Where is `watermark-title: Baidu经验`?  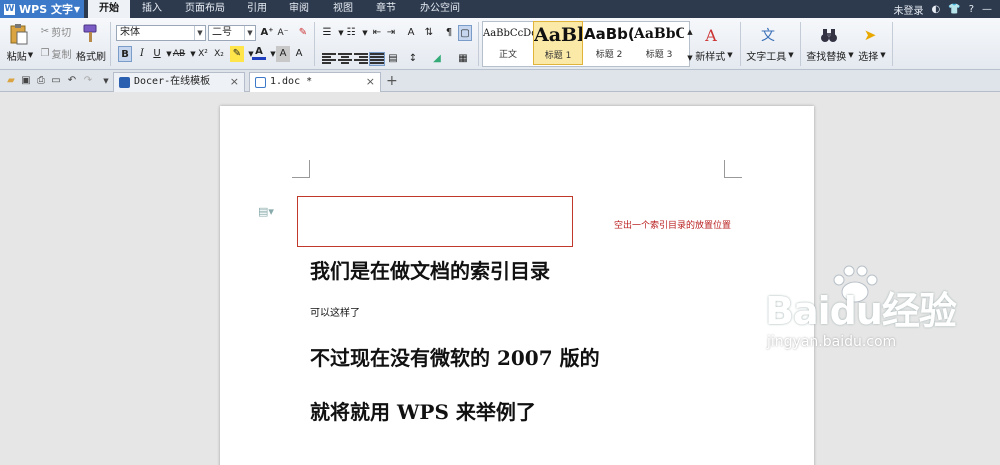
watermark-title: Baidu经验 is located at coordinates (861, 311).